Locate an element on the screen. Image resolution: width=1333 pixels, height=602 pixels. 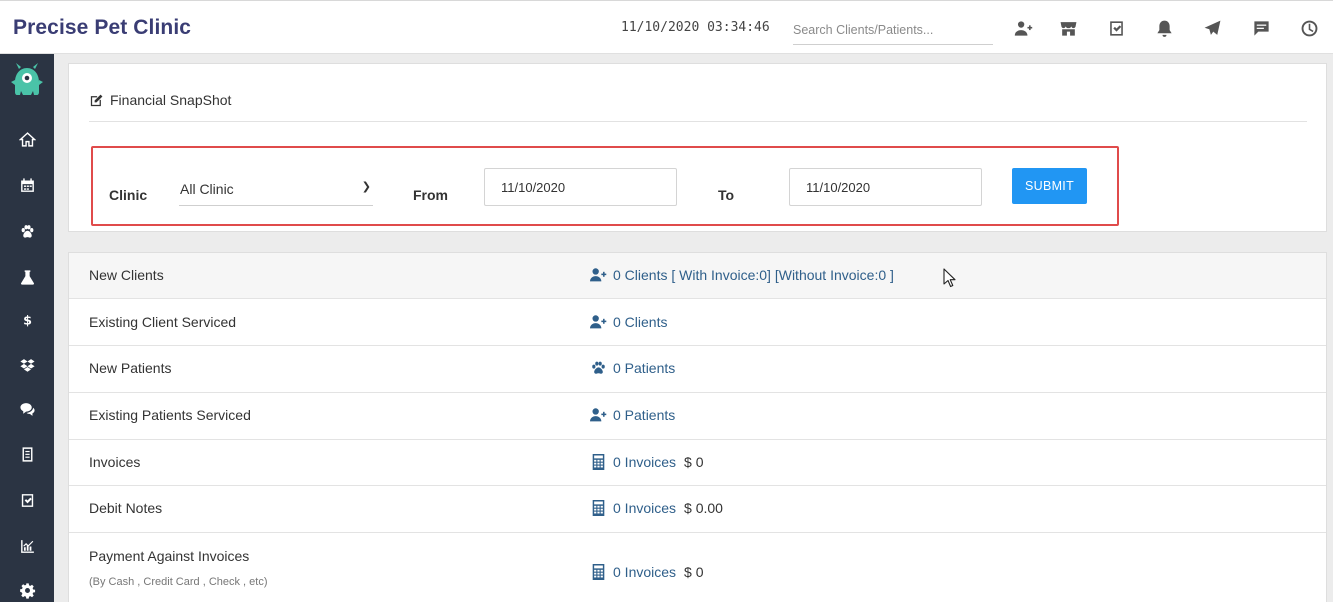
existing-clients-link: 0 Clients is located at coordinates (640, 322).